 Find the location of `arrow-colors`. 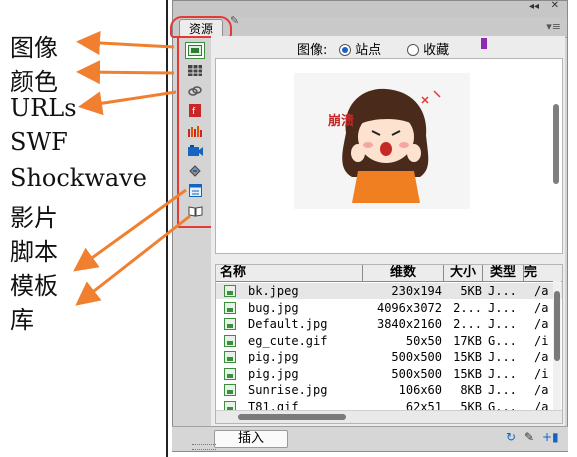

arrow-colors is located at coordinates (125, 72).